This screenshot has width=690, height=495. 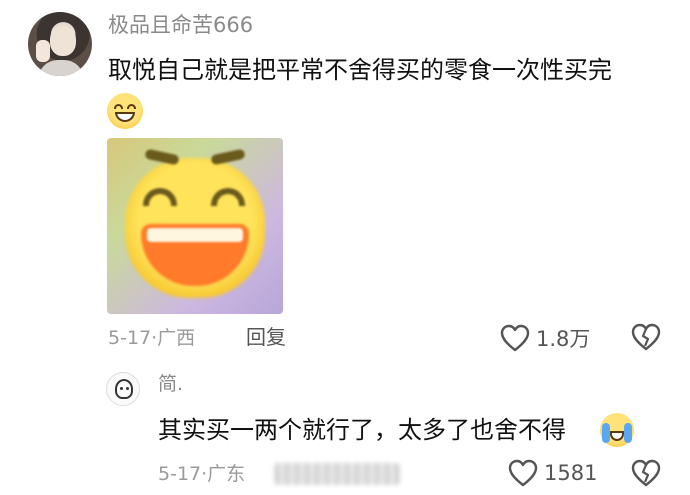 I want to click on avatar-sketch-face, so click(x=124, y=389).